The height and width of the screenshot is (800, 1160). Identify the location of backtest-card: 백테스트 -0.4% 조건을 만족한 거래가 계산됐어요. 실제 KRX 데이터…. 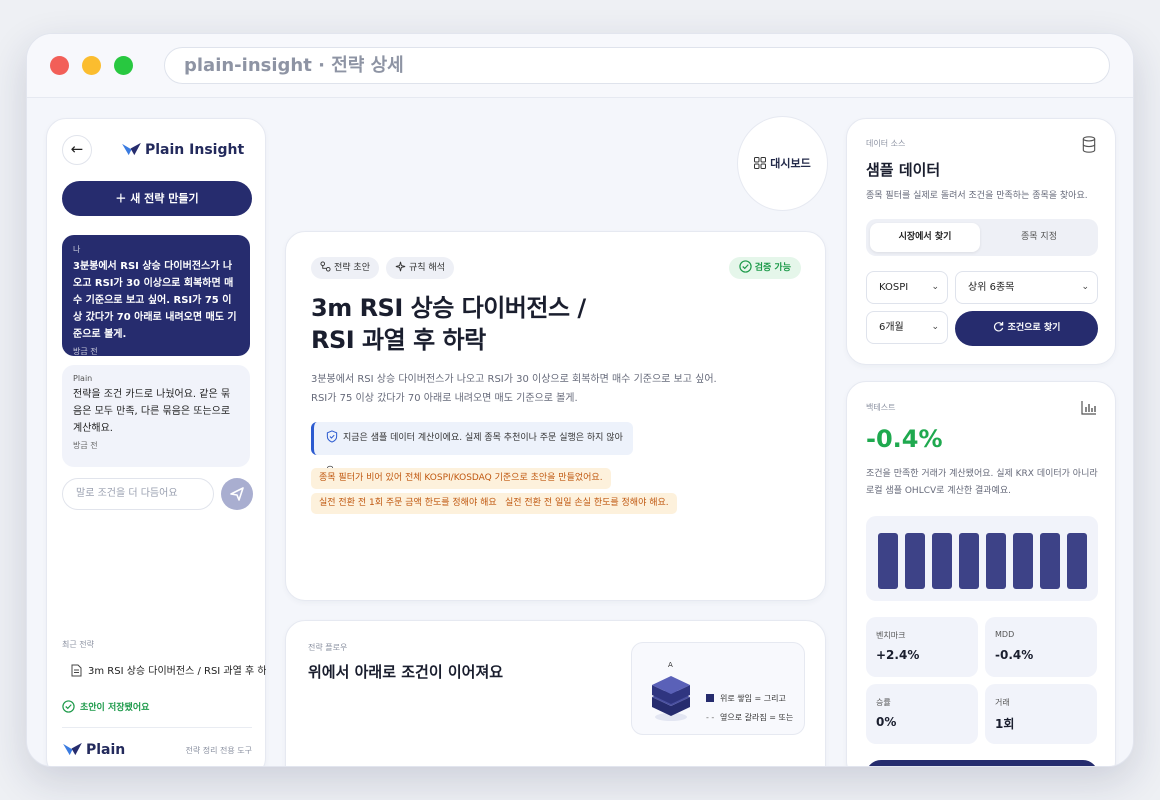
(981, 573).